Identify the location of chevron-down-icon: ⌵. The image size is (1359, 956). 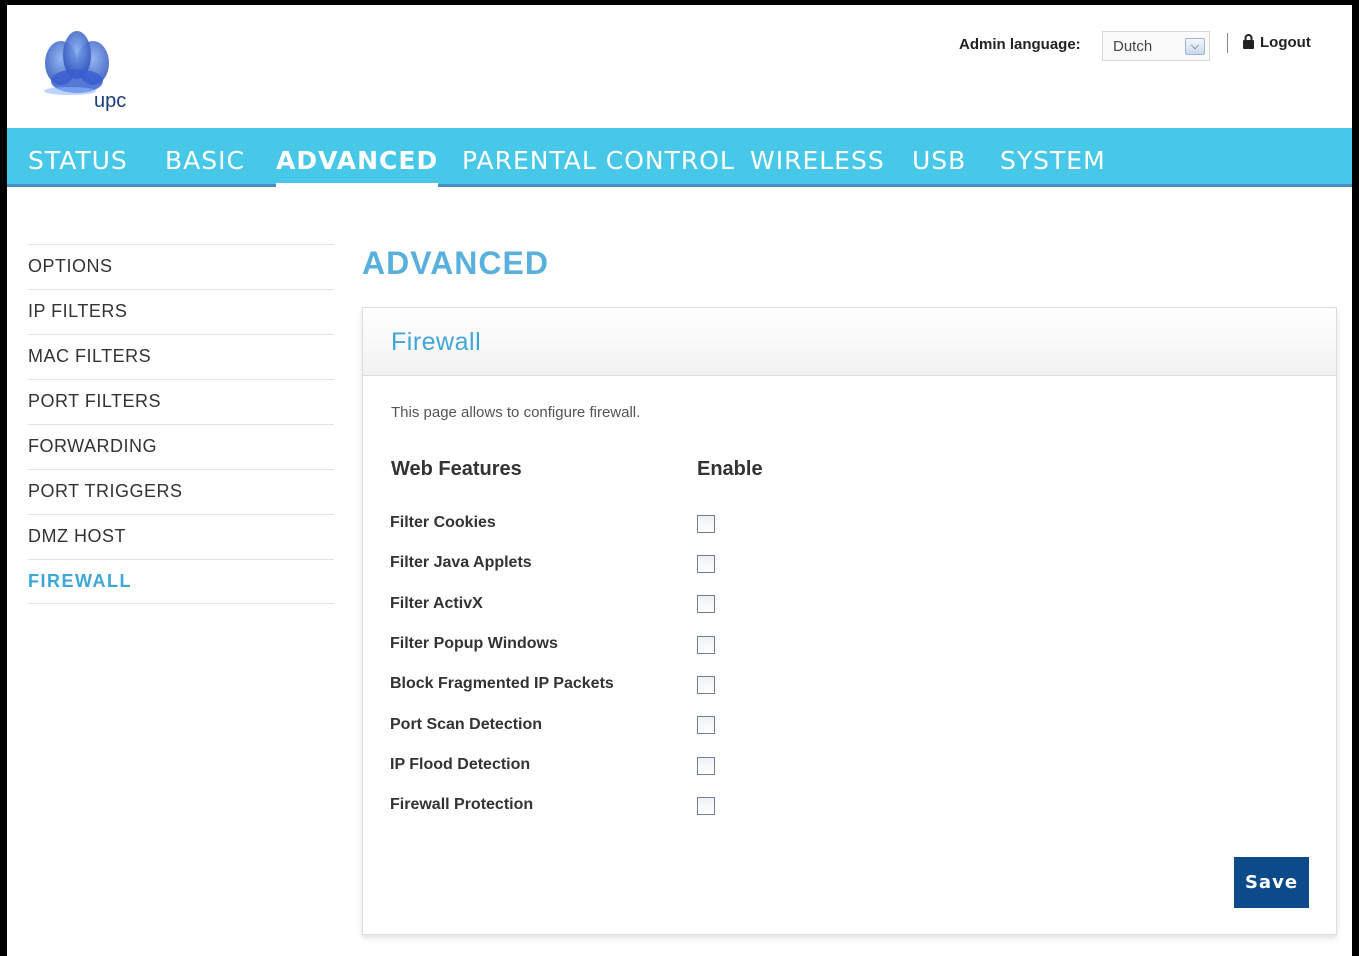
(1195, 46).